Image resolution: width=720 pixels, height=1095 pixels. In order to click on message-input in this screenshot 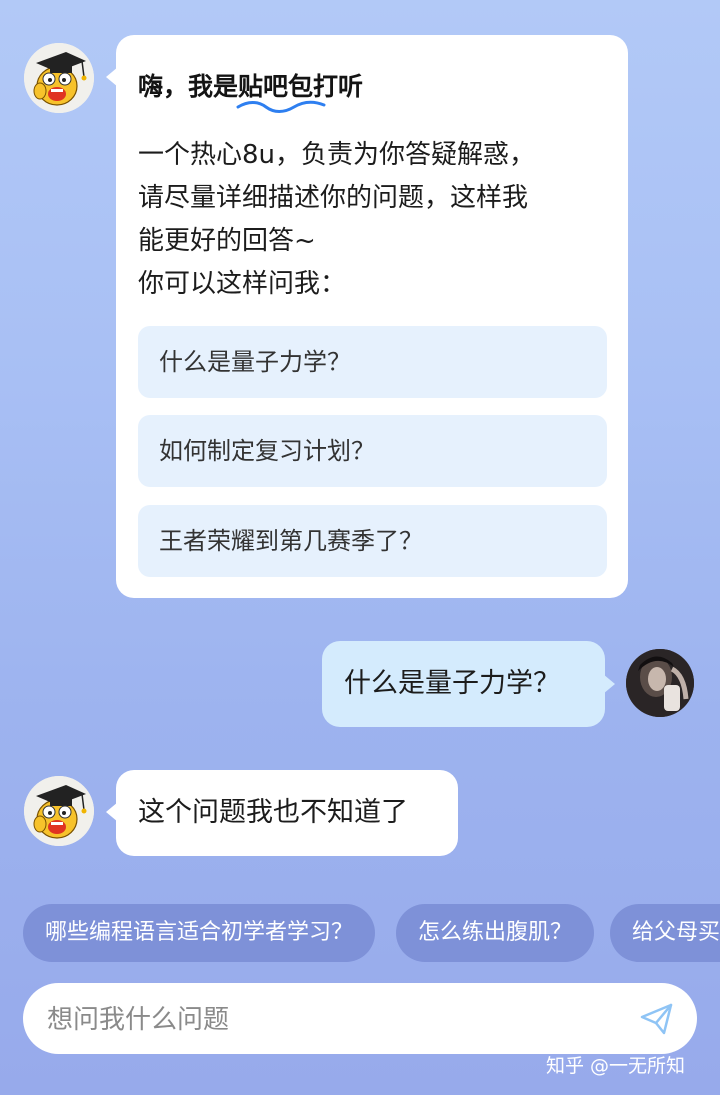, I will do `click(337, 1019)`.